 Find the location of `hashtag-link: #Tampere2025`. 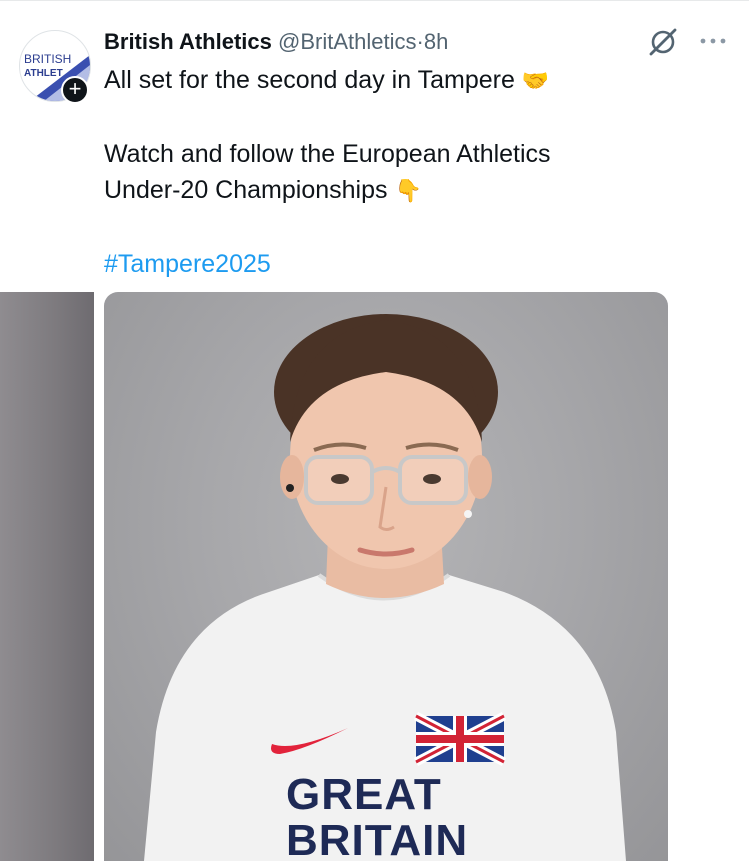

hashtag-link: #Tampere2025 is located at coordinates (404, 264).